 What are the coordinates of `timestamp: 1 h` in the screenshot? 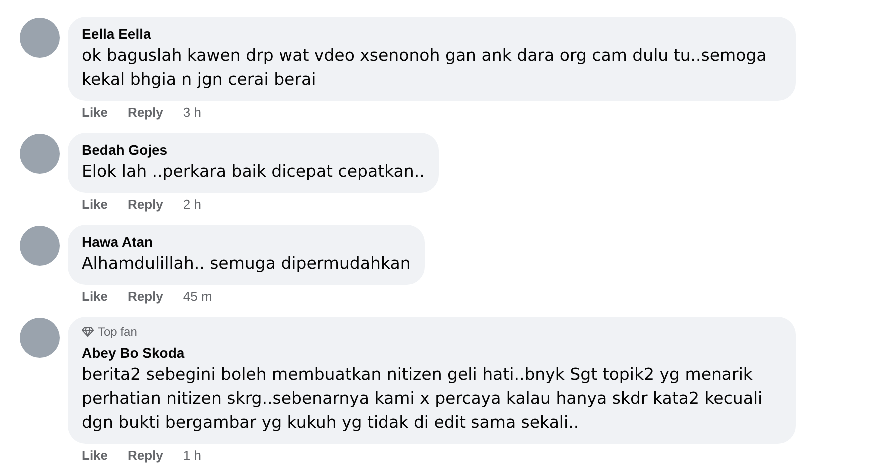 It's located at (192, 456).